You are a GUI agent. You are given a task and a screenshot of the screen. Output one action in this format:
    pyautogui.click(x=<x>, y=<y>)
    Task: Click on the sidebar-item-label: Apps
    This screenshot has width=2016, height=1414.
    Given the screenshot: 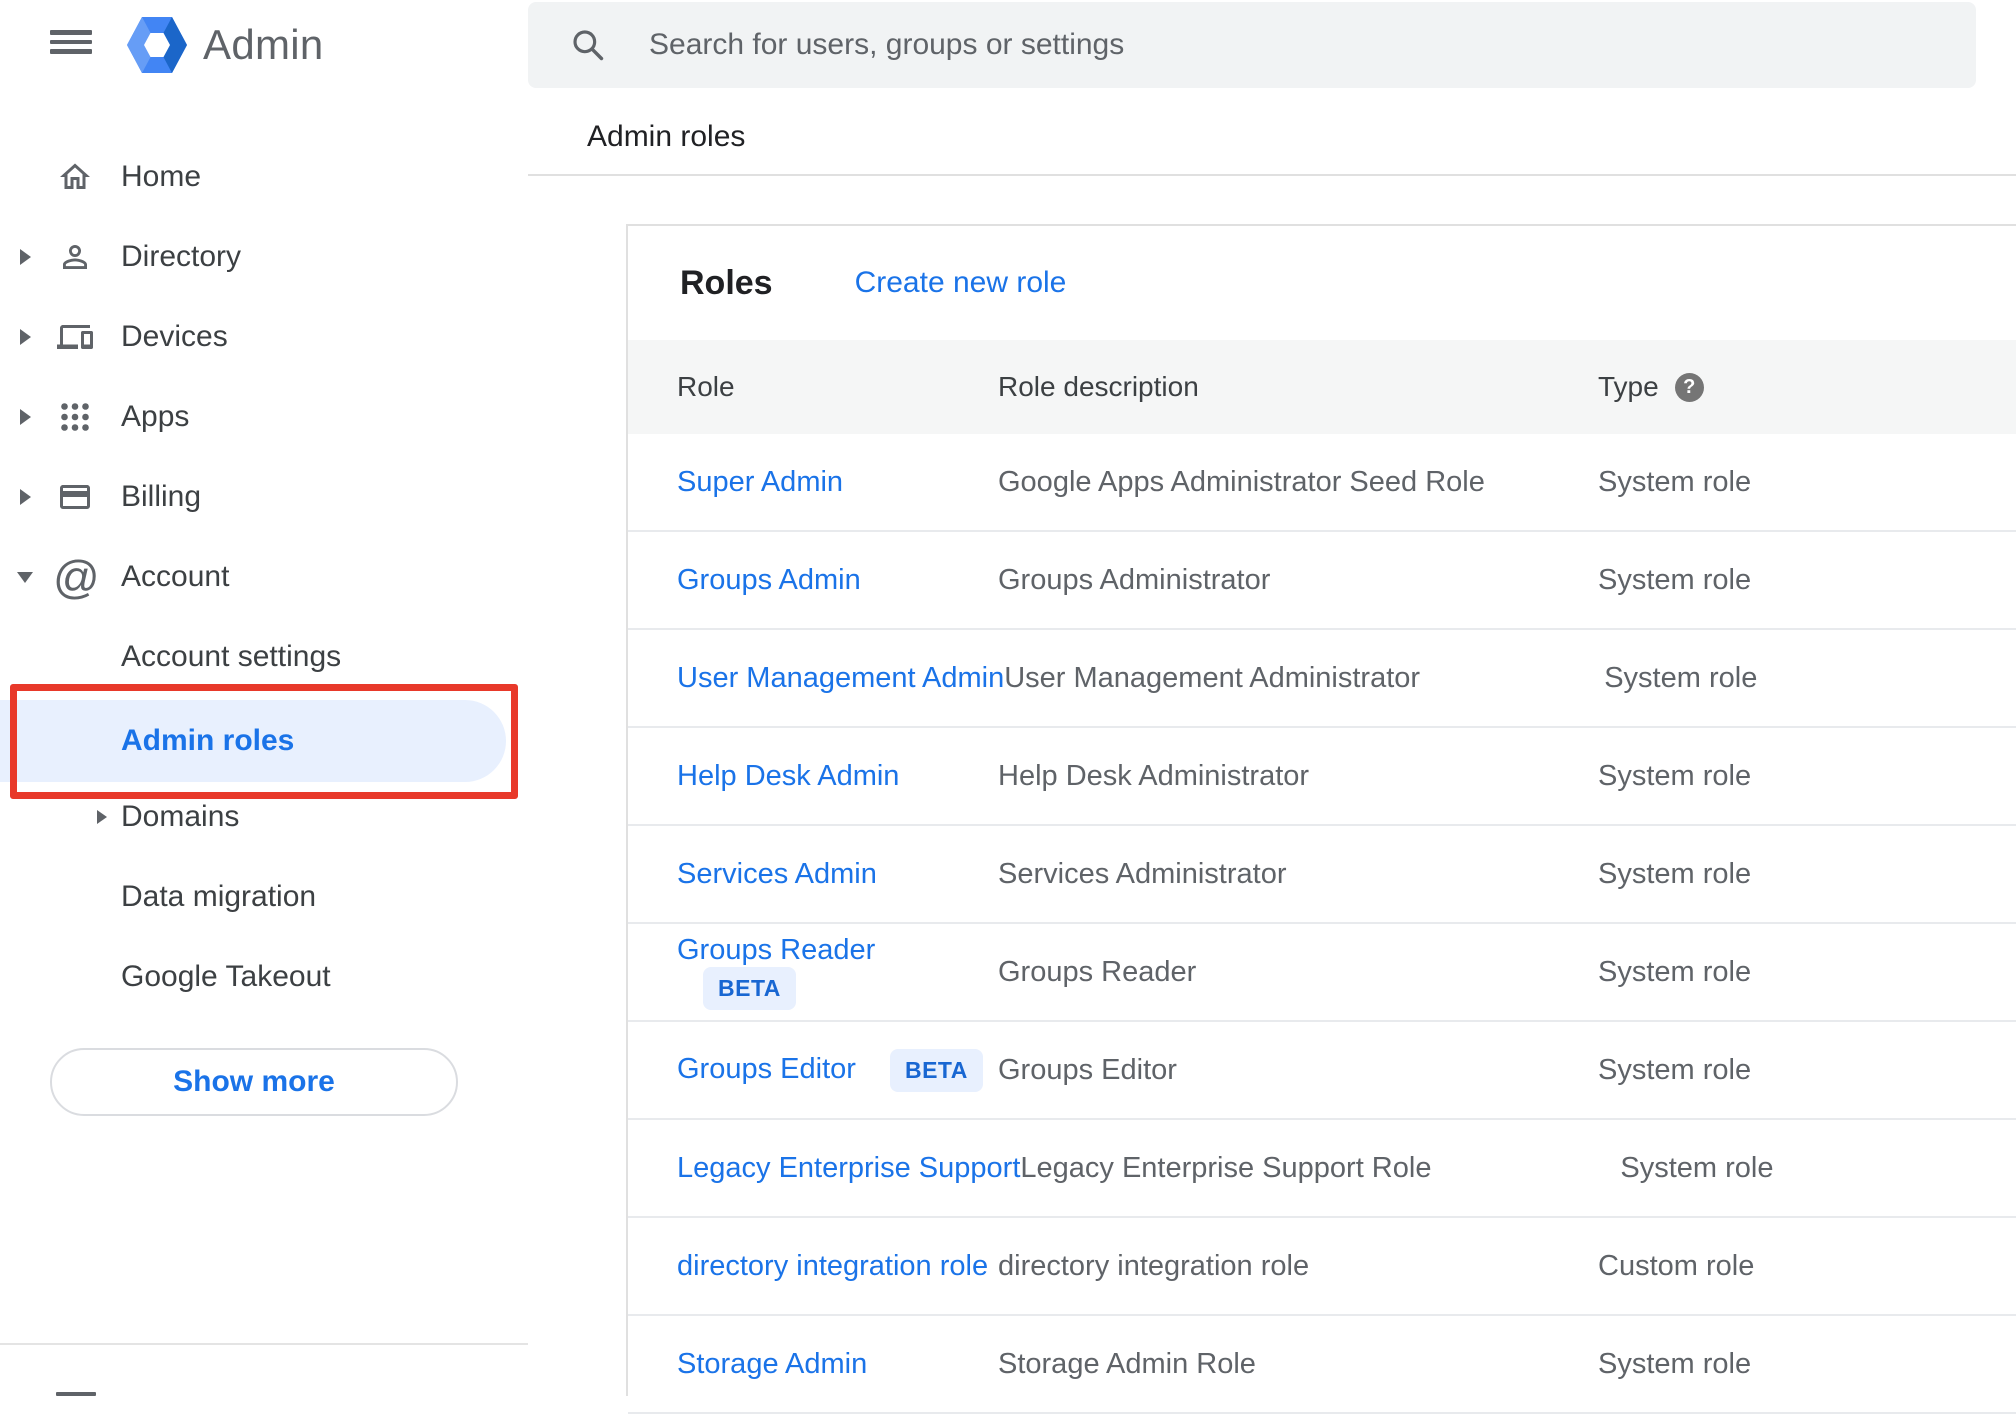 What is the action you would take?
    pyautogui.click(x=155, y=416)
    